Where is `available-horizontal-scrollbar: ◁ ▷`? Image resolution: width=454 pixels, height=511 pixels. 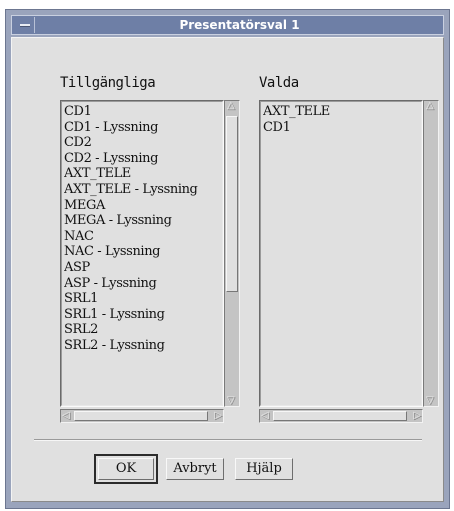 available-horizontal-scrollbar: ◁ ▷ is located at coordinates (142, 416).